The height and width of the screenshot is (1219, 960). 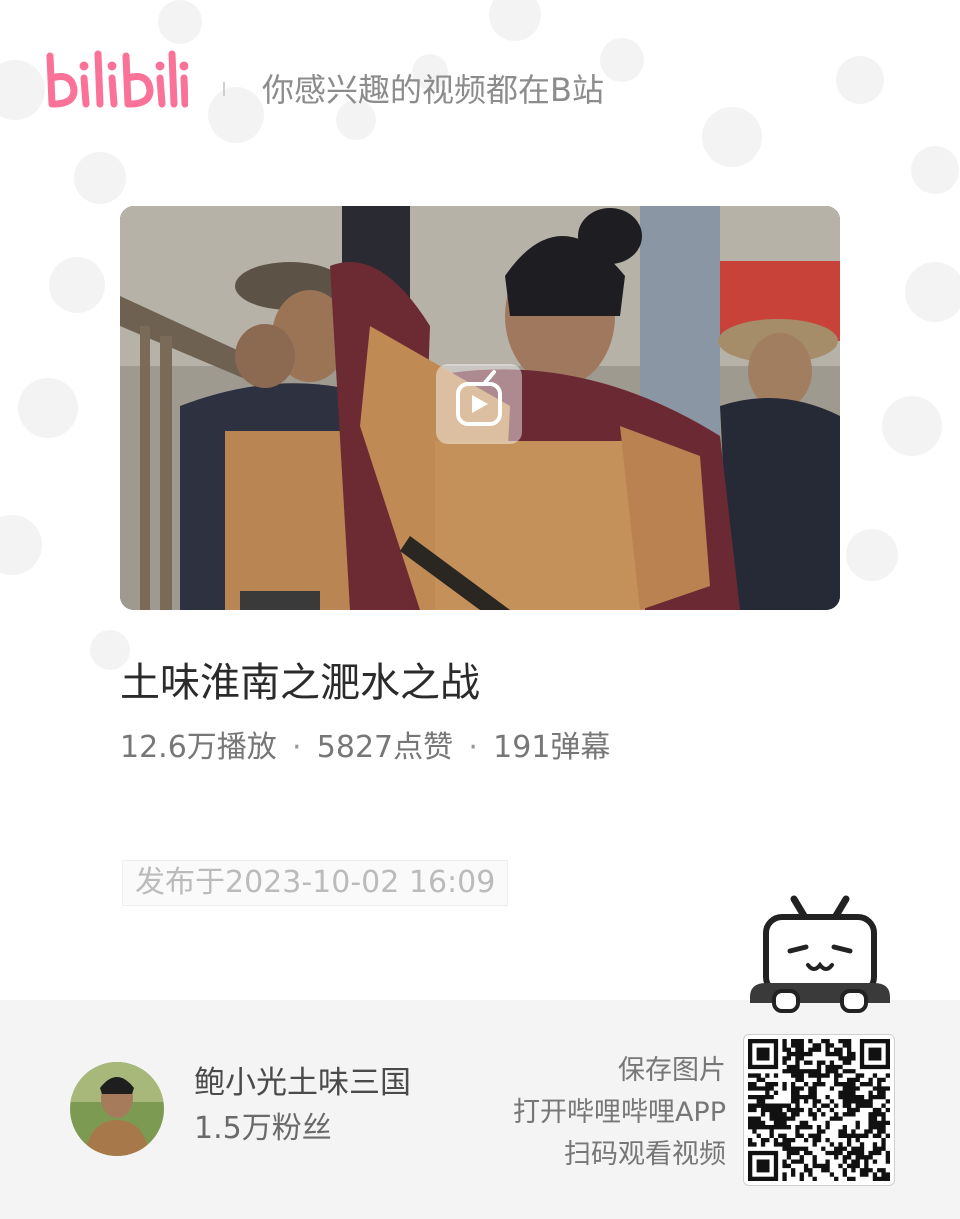 I want to click on cta-open-app: 打开哔哩哔哩APP, so click(x=619, y=1112).